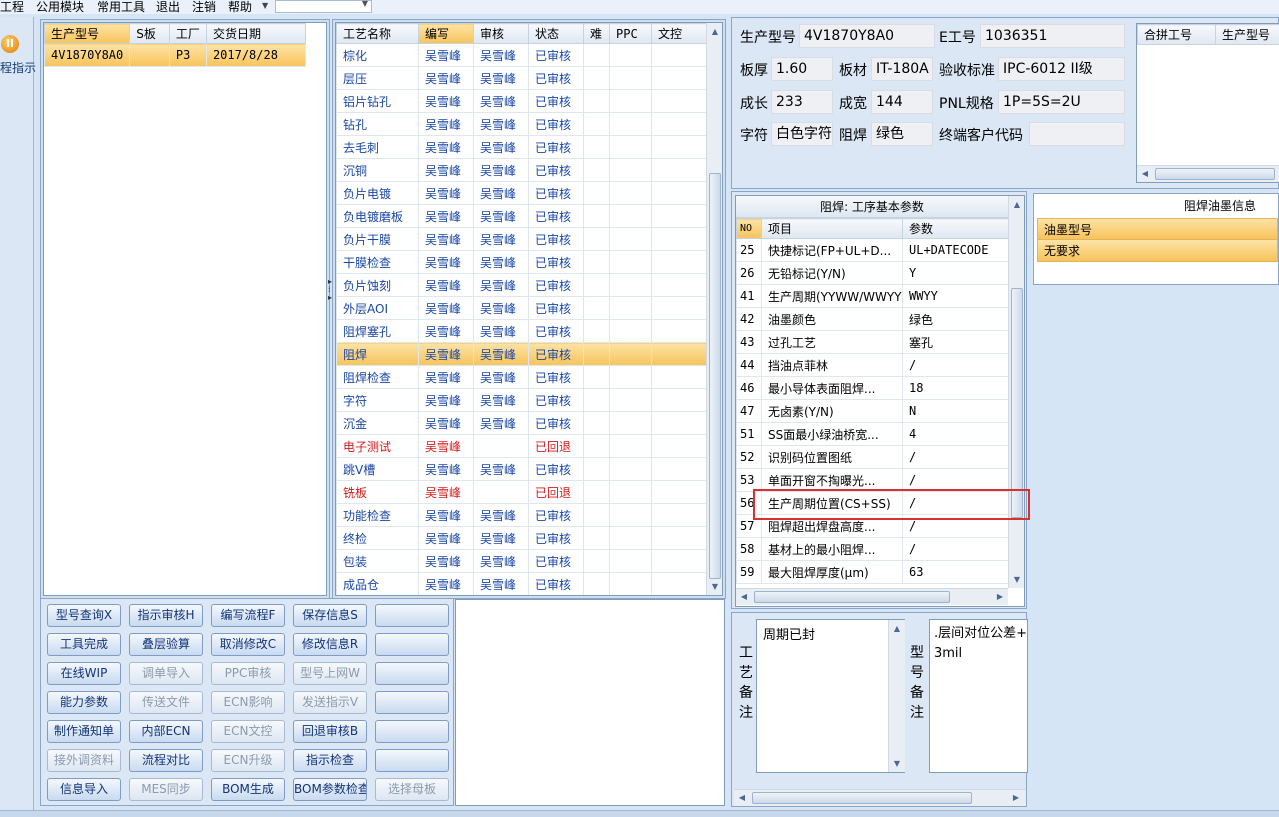 Image resolution: width=1279 pixels, height=817 pixels. Describe the element at coordinates (902, 102) in the screenshot. I see `width-field: 144` at that location.